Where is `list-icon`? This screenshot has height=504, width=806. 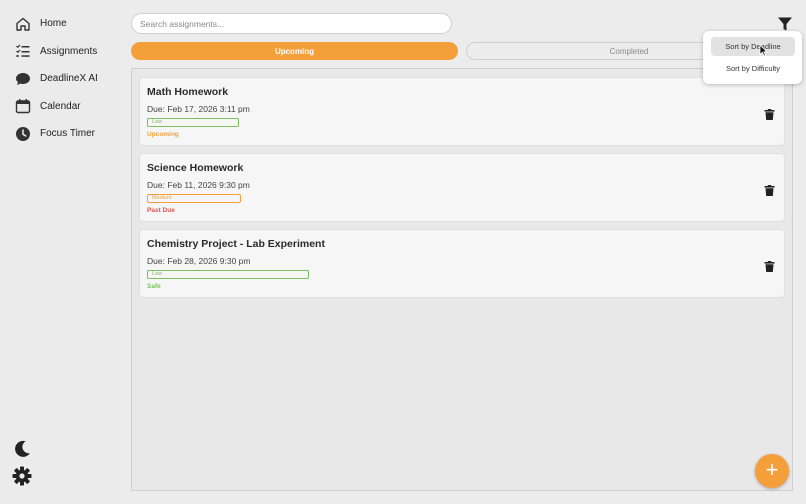 list-icon is located at coordinates (23, 51).